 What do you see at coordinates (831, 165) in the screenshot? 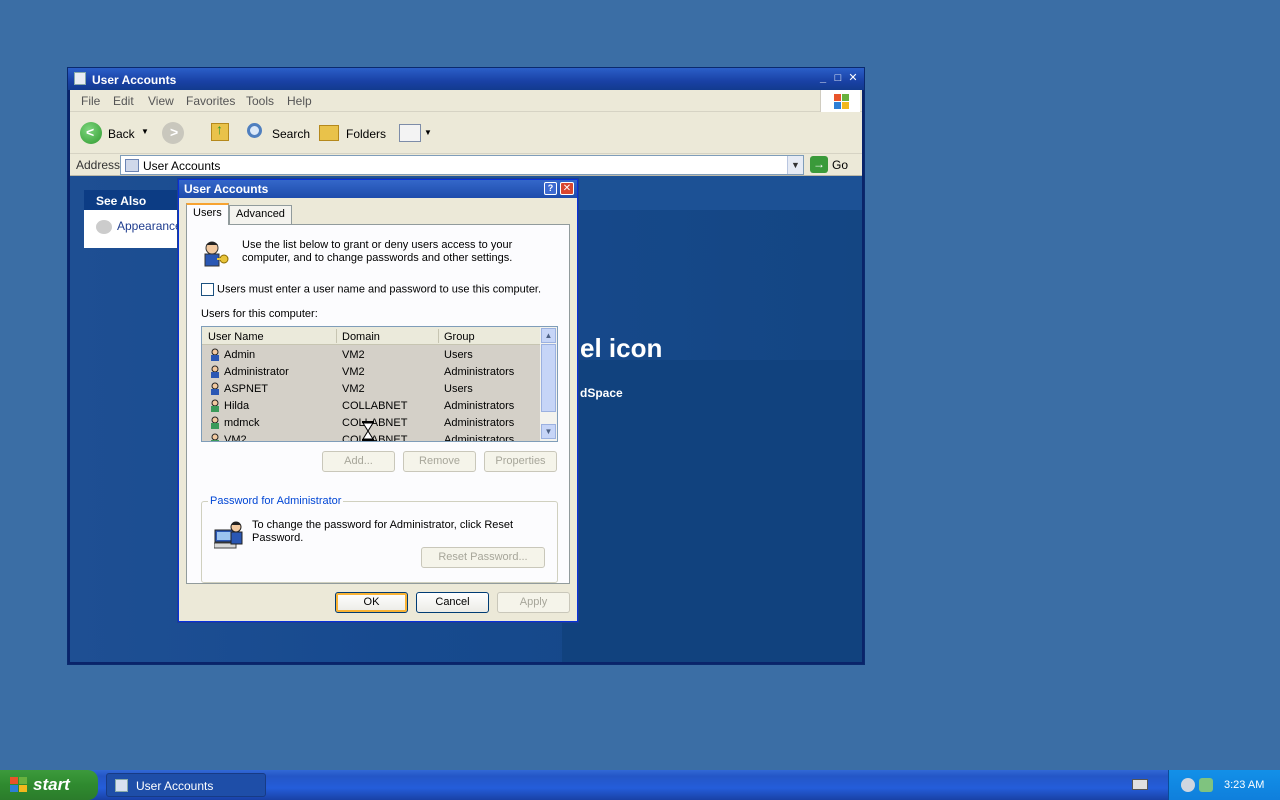
I see `go-button: → Go` at bounding box center [831, 165].